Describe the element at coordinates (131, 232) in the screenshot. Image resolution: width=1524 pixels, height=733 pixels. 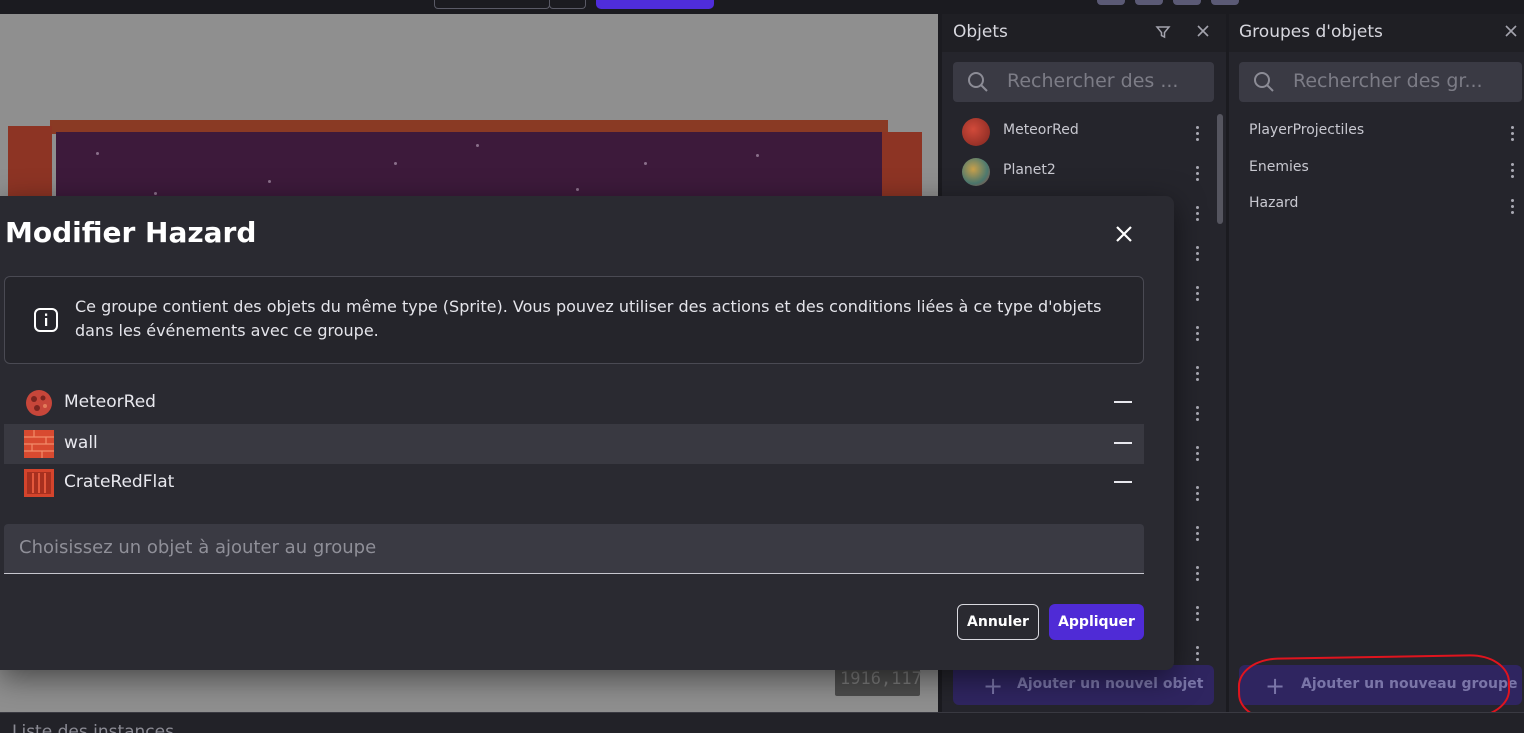
I see `dialog-title: Modifier Hazard` at that location.